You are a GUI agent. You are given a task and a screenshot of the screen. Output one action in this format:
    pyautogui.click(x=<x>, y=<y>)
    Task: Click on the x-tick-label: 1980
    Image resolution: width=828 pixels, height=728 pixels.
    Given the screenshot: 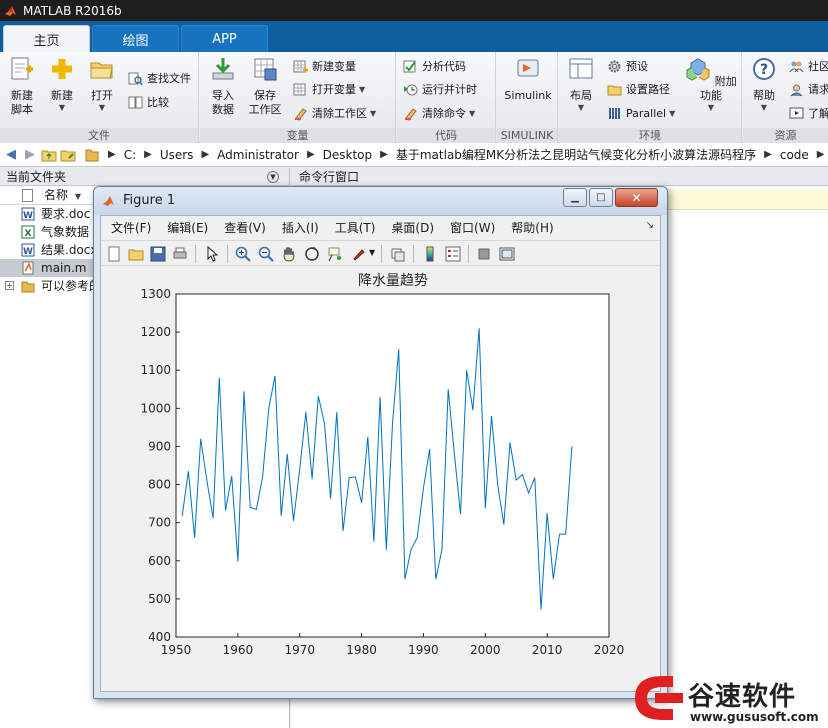 What is the action you would take?
    pyautogui.click(x=361, y=650)
    